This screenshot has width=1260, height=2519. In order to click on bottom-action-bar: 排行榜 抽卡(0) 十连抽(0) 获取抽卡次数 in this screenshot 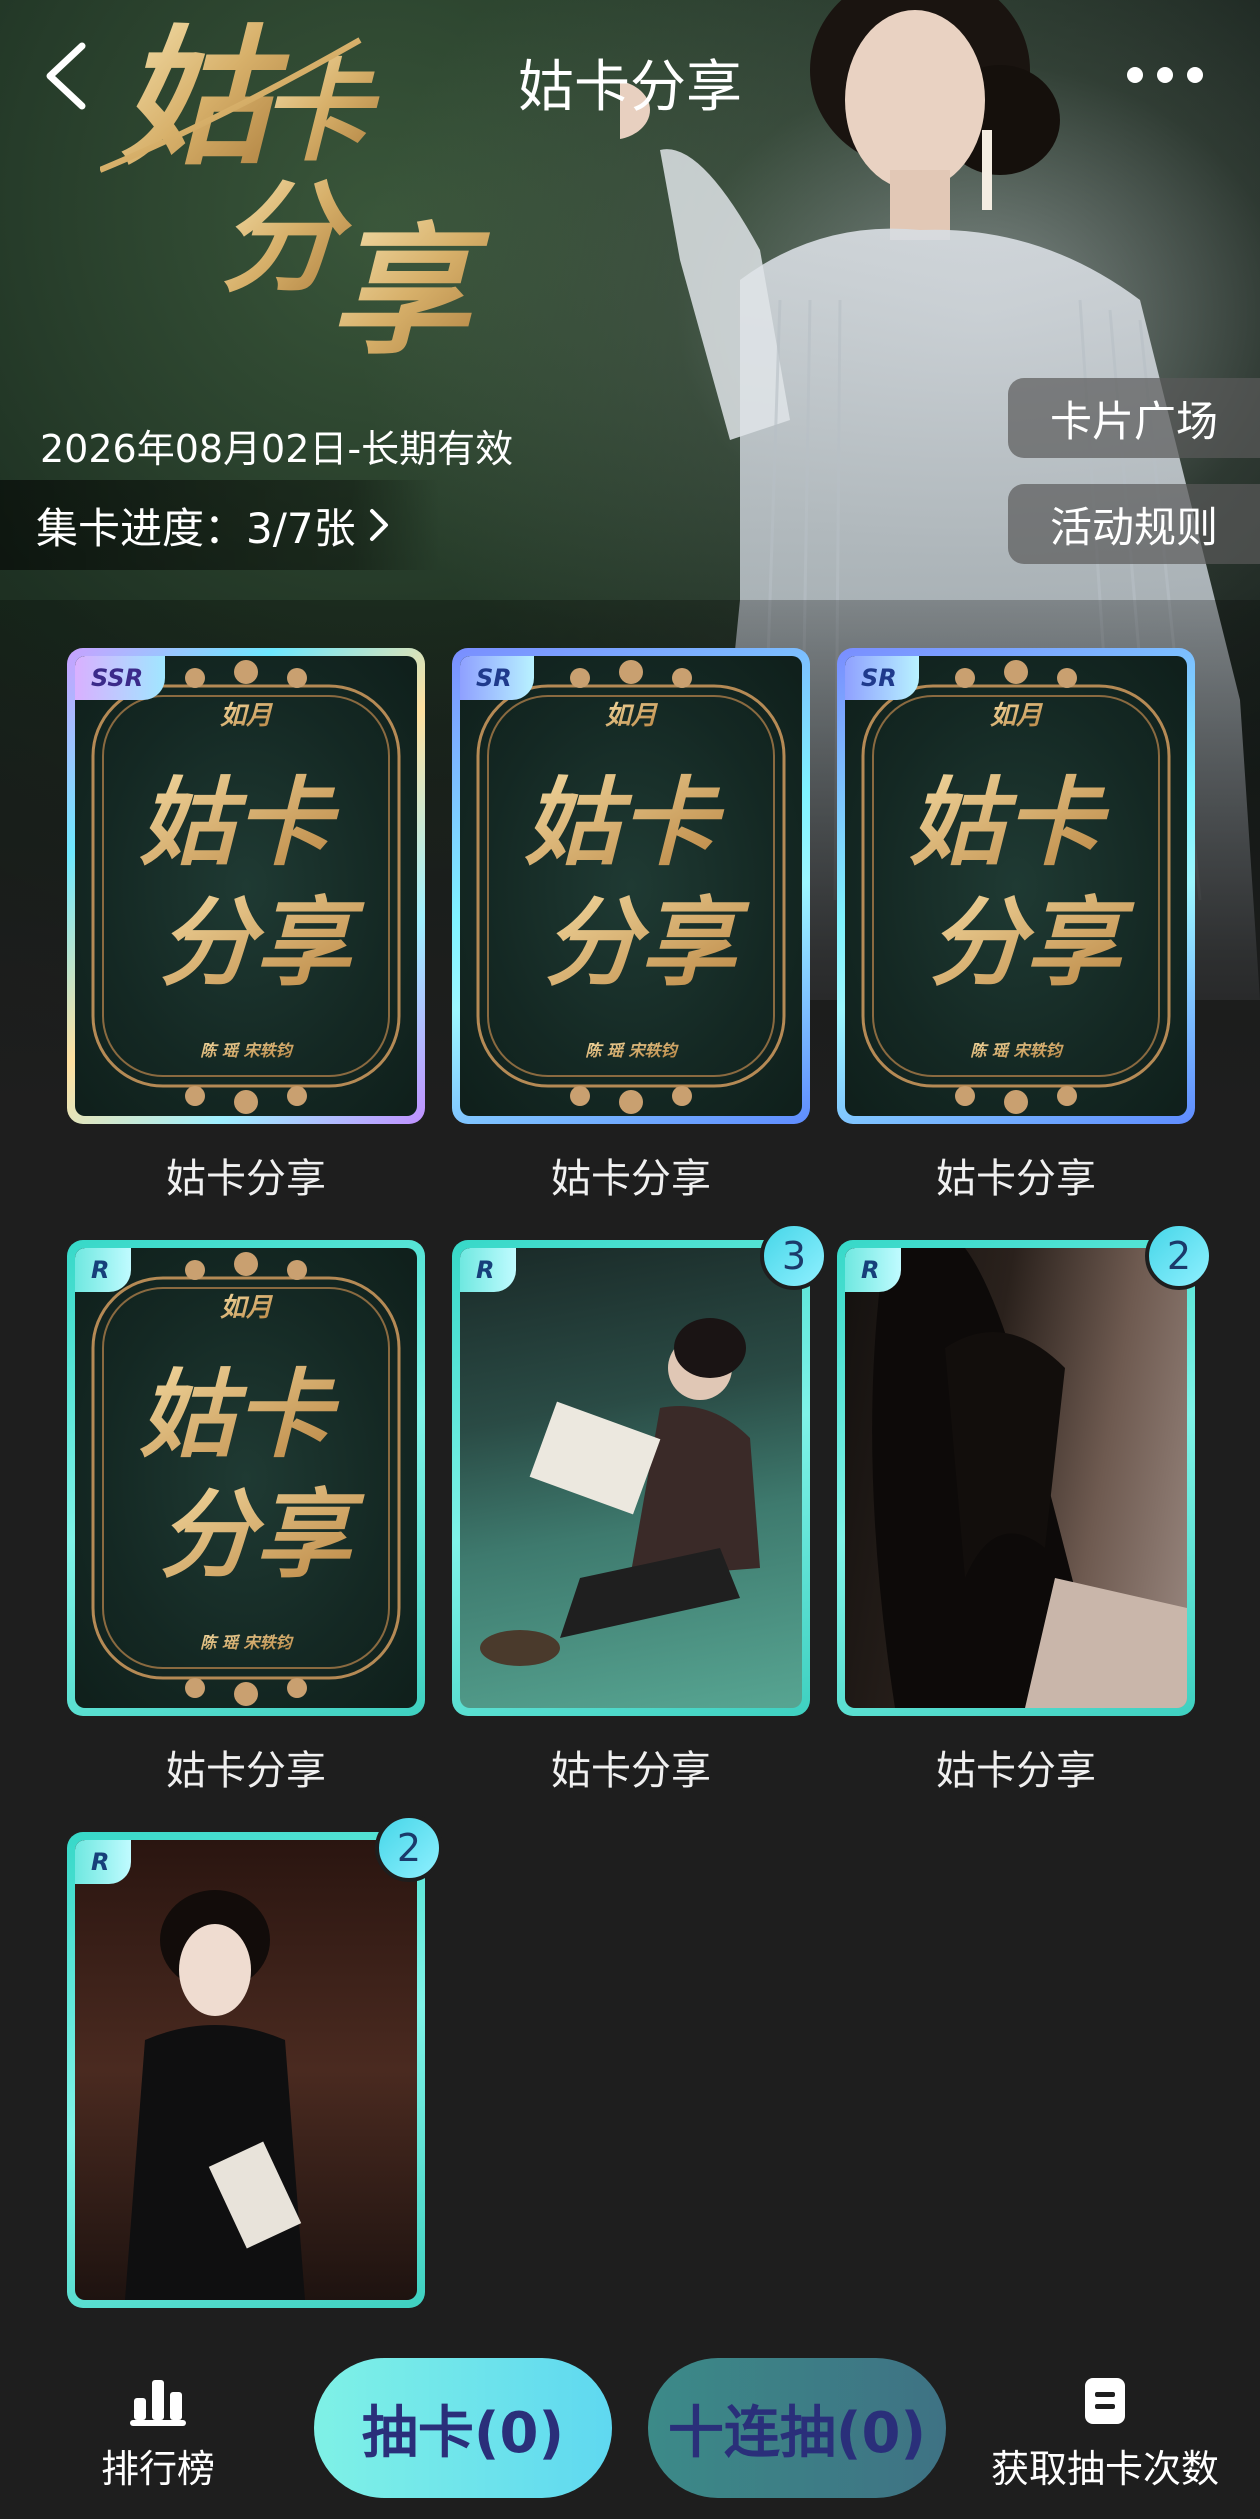, I will do `click(630, 2429)`.